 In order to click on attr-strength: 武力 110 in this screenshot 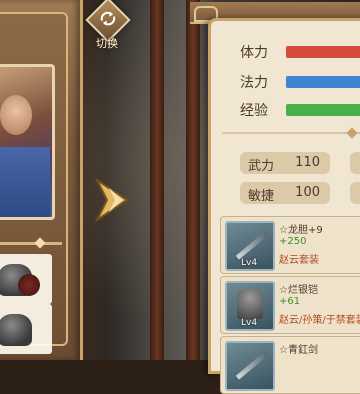, I will do `click(285, 163)`.